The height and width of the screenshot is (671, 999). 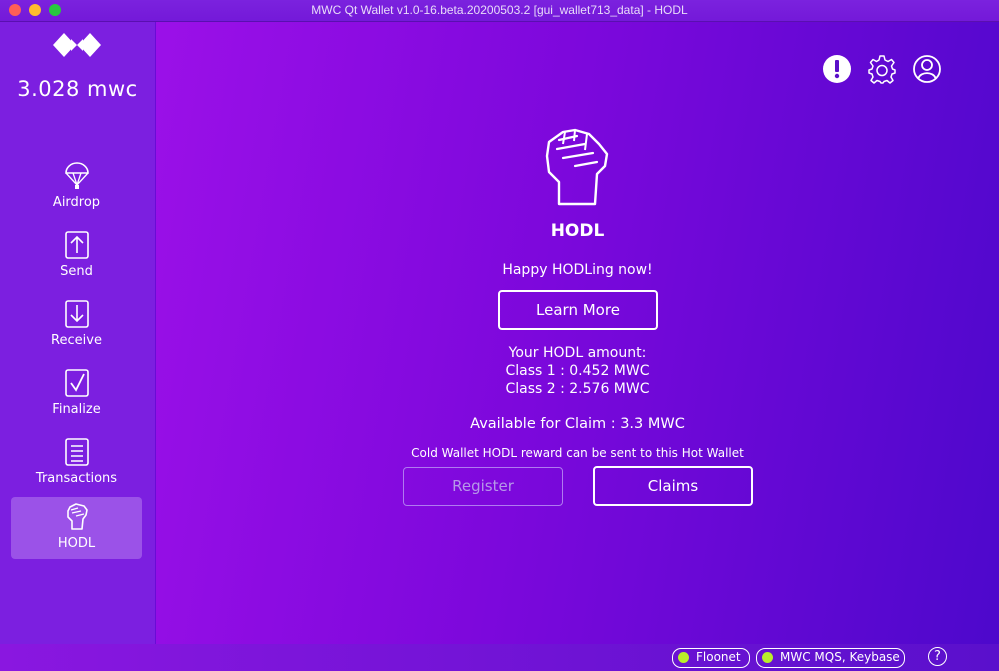 What do you see at coordinates (577, 270) in the screenshot?
I see `hodl-tagline: Happy HODLing now!` at bounding box center [577, 270].